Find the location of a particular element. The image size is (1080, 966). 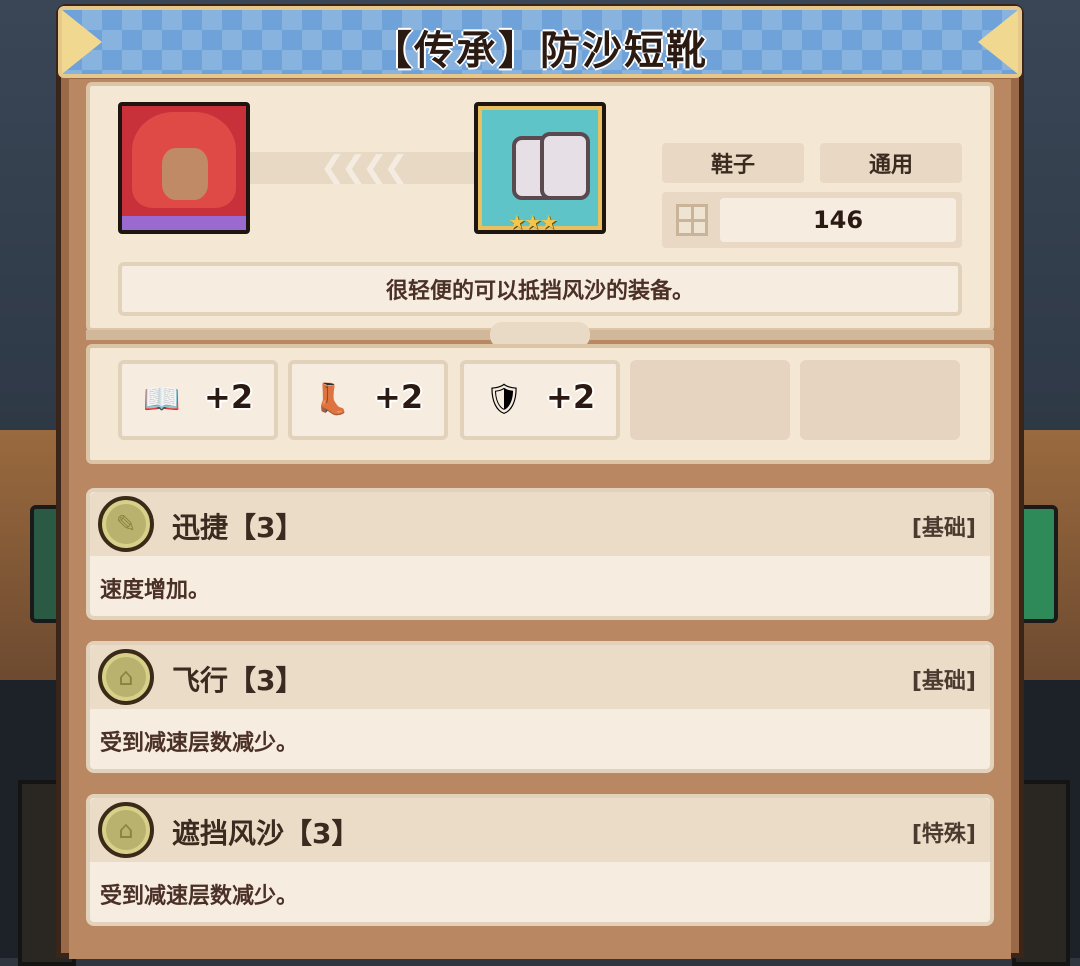

portrait-face is located at coordinates (185, 174).